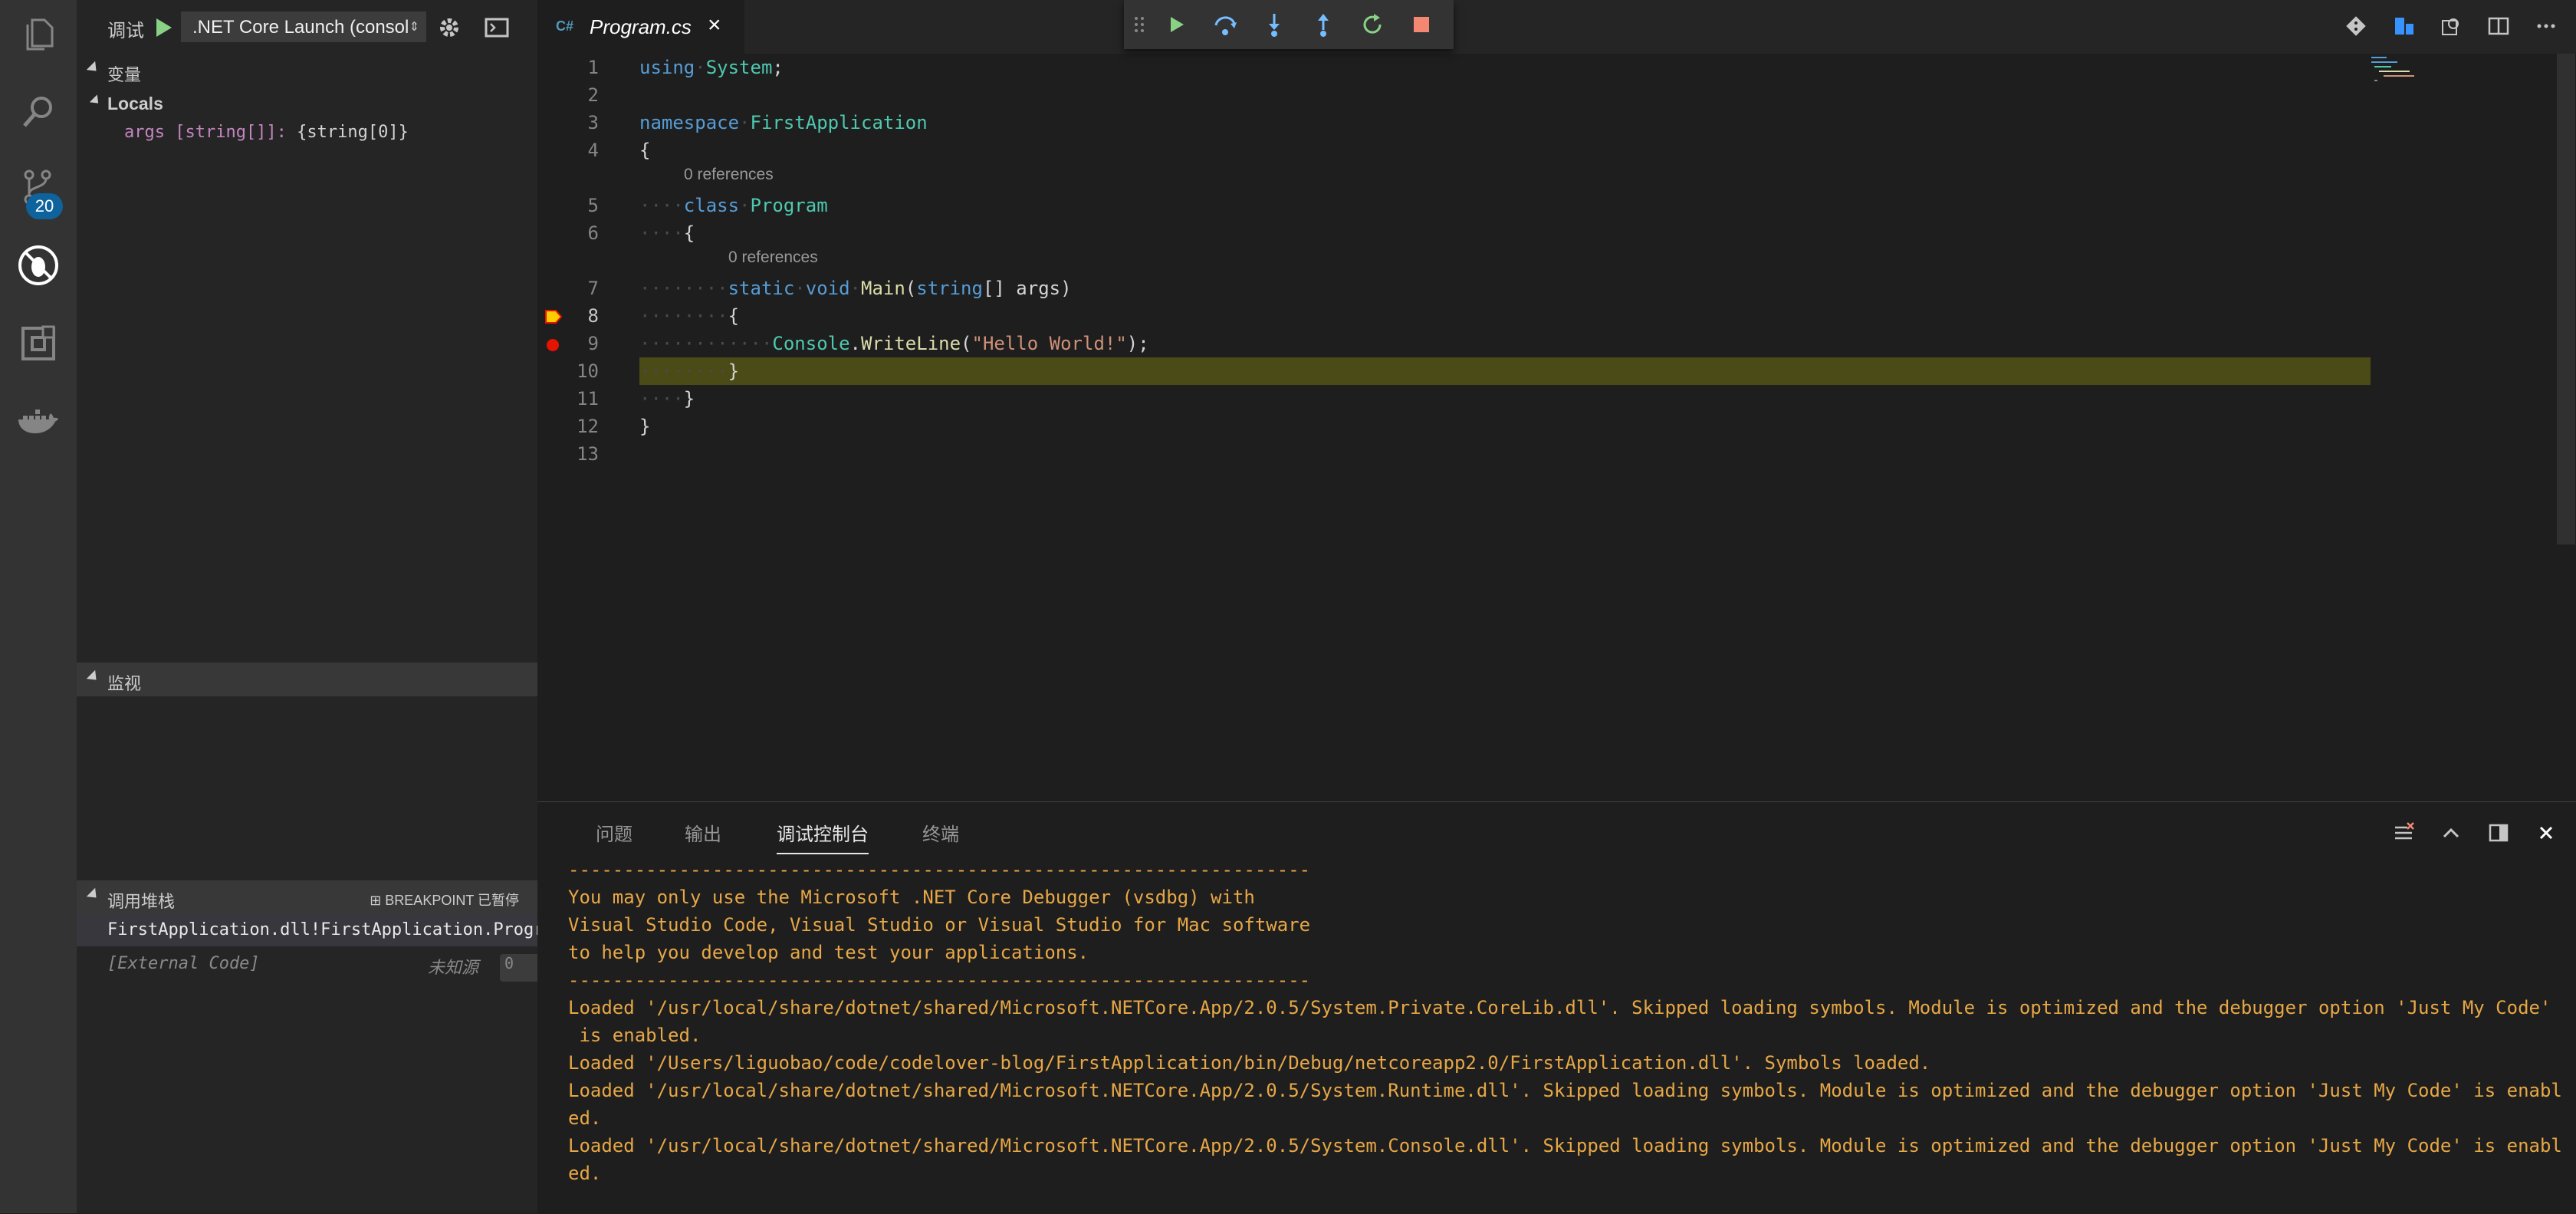 Image resolution: width=2576 pixels, height=1214 pixels. Describe the element at coordinates (1225, 24) in the screenshot. I see `step-over-icon` at that location.